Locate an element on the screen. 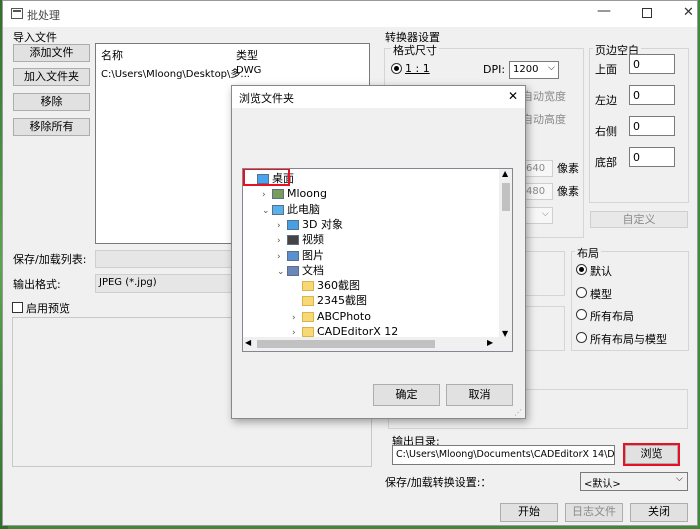 The height and width of the screenshot is (529, 700). column-header-name: 名称 is located at coordinates (112, 55).